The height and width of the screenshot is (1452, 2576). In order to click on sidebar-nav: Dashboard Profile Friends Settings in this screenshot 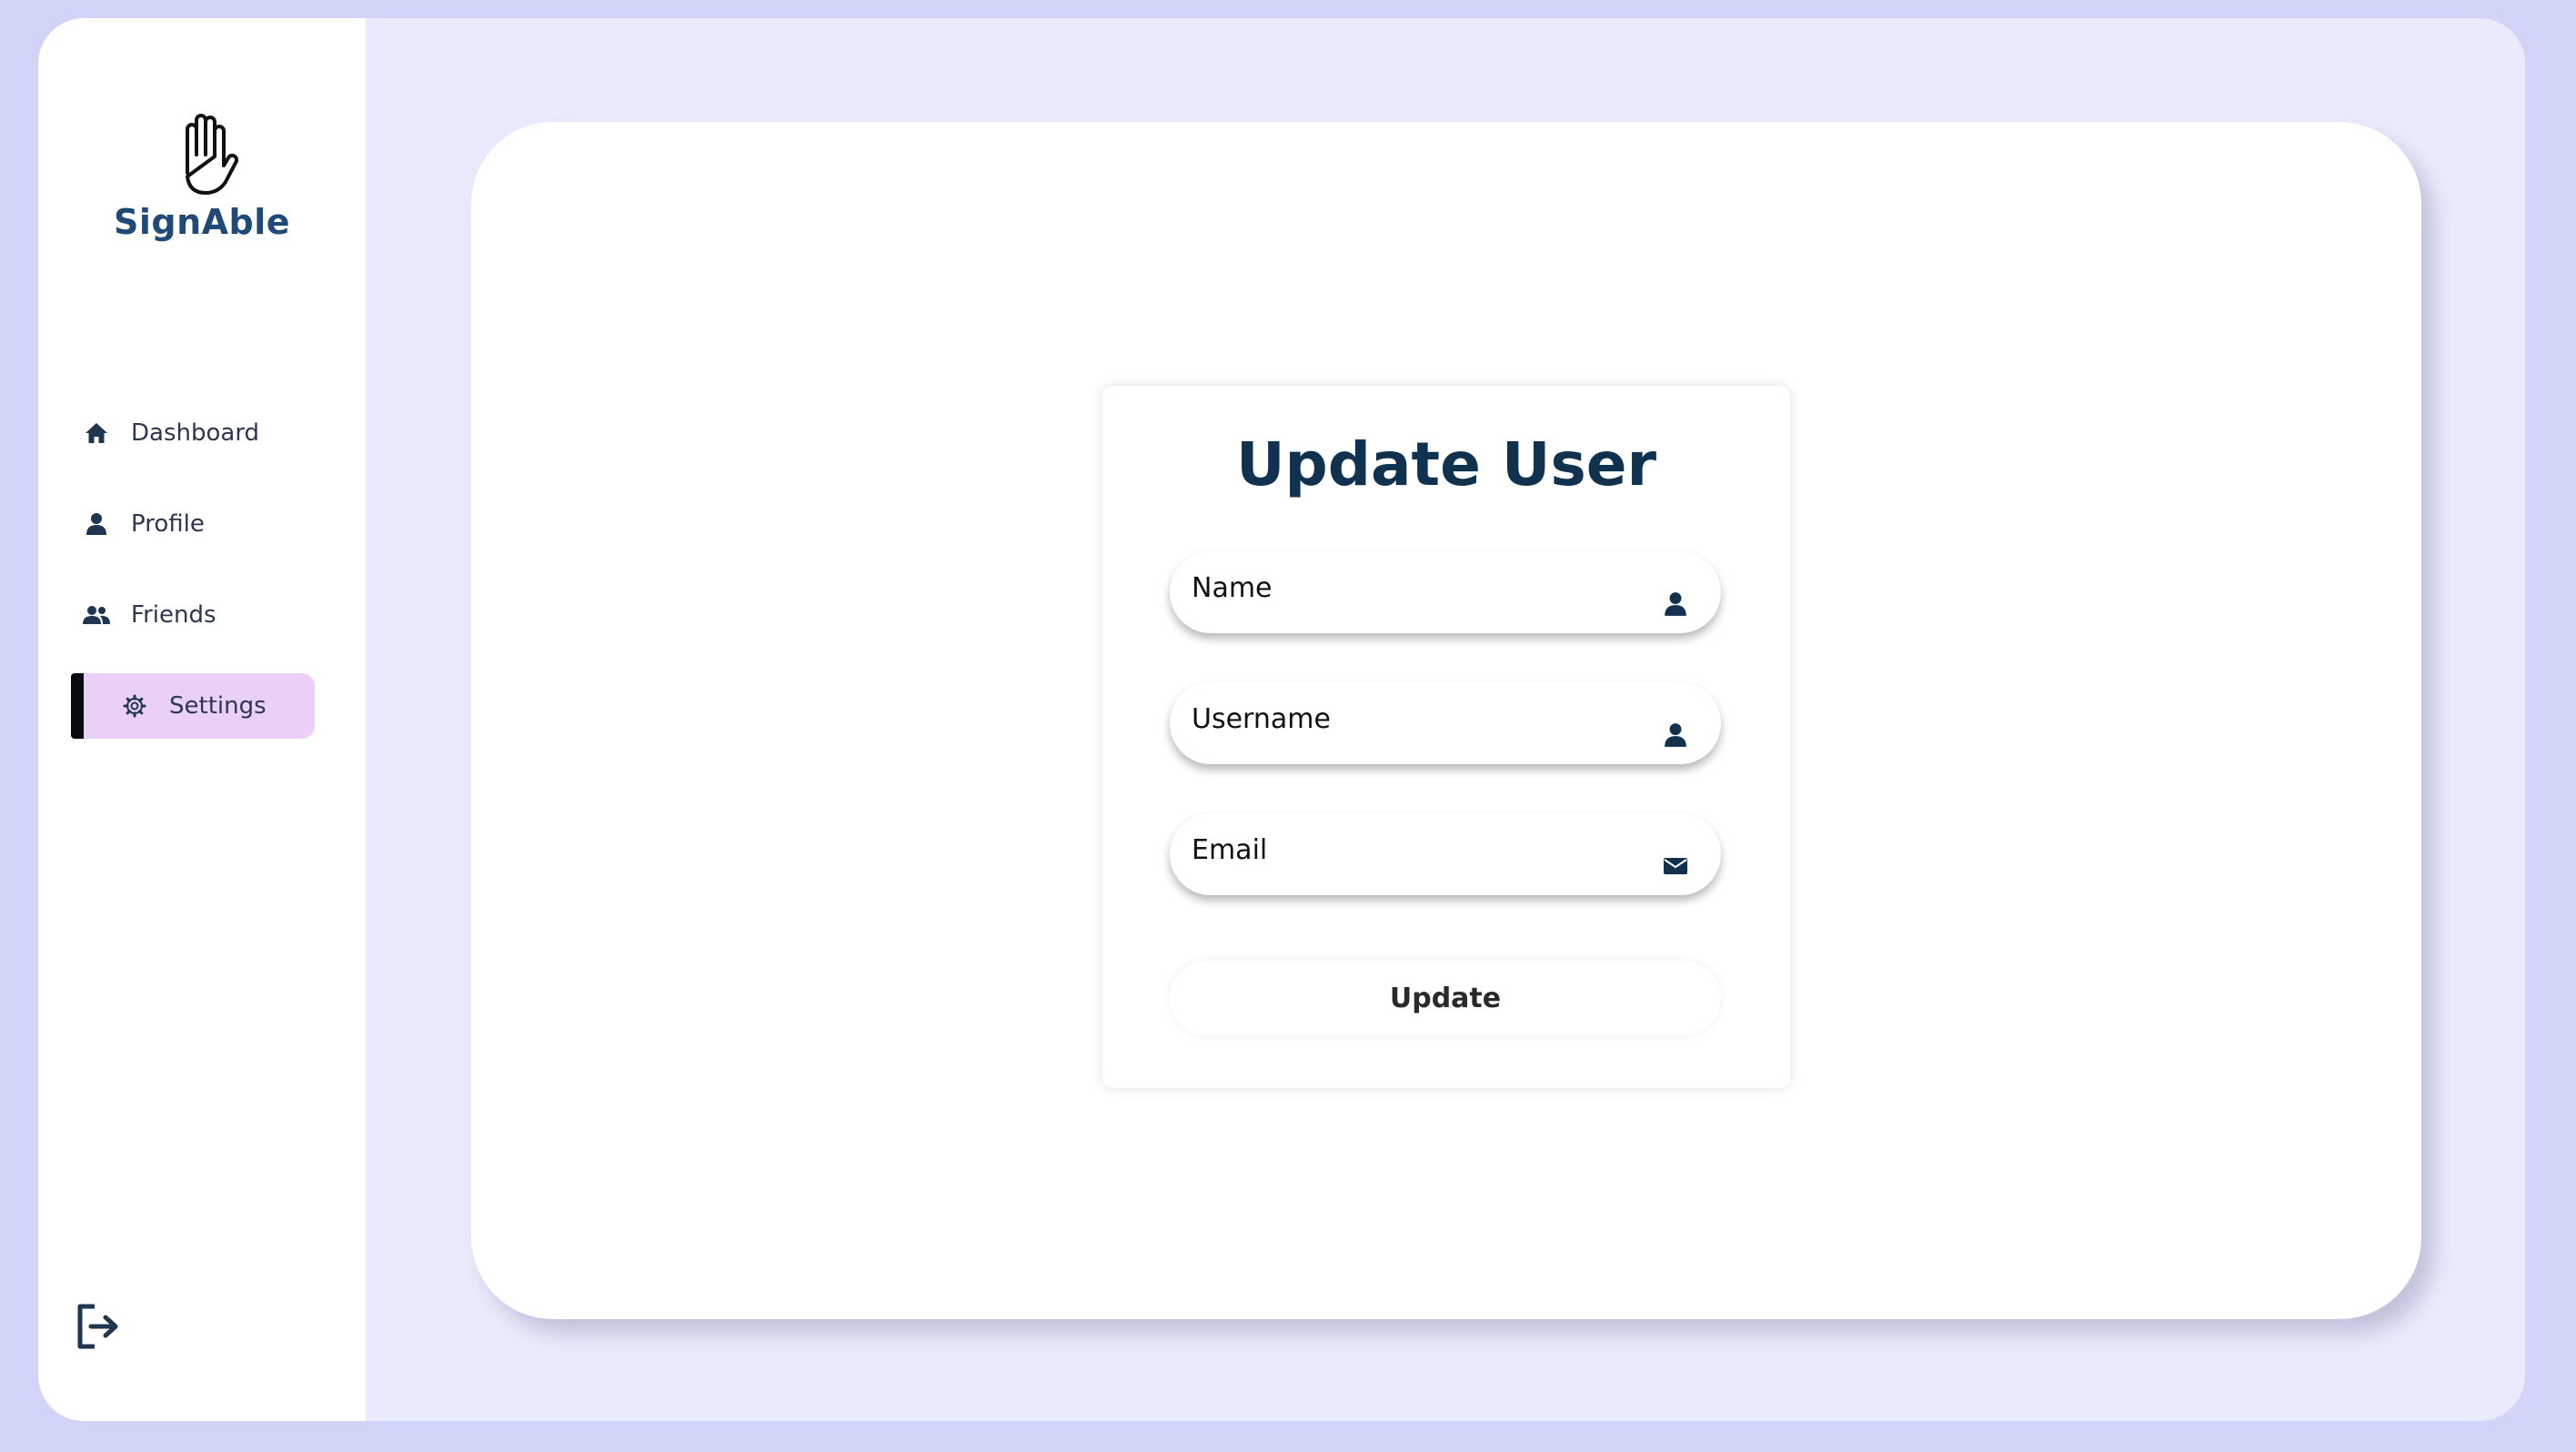, I will do `click(212, 582)`.